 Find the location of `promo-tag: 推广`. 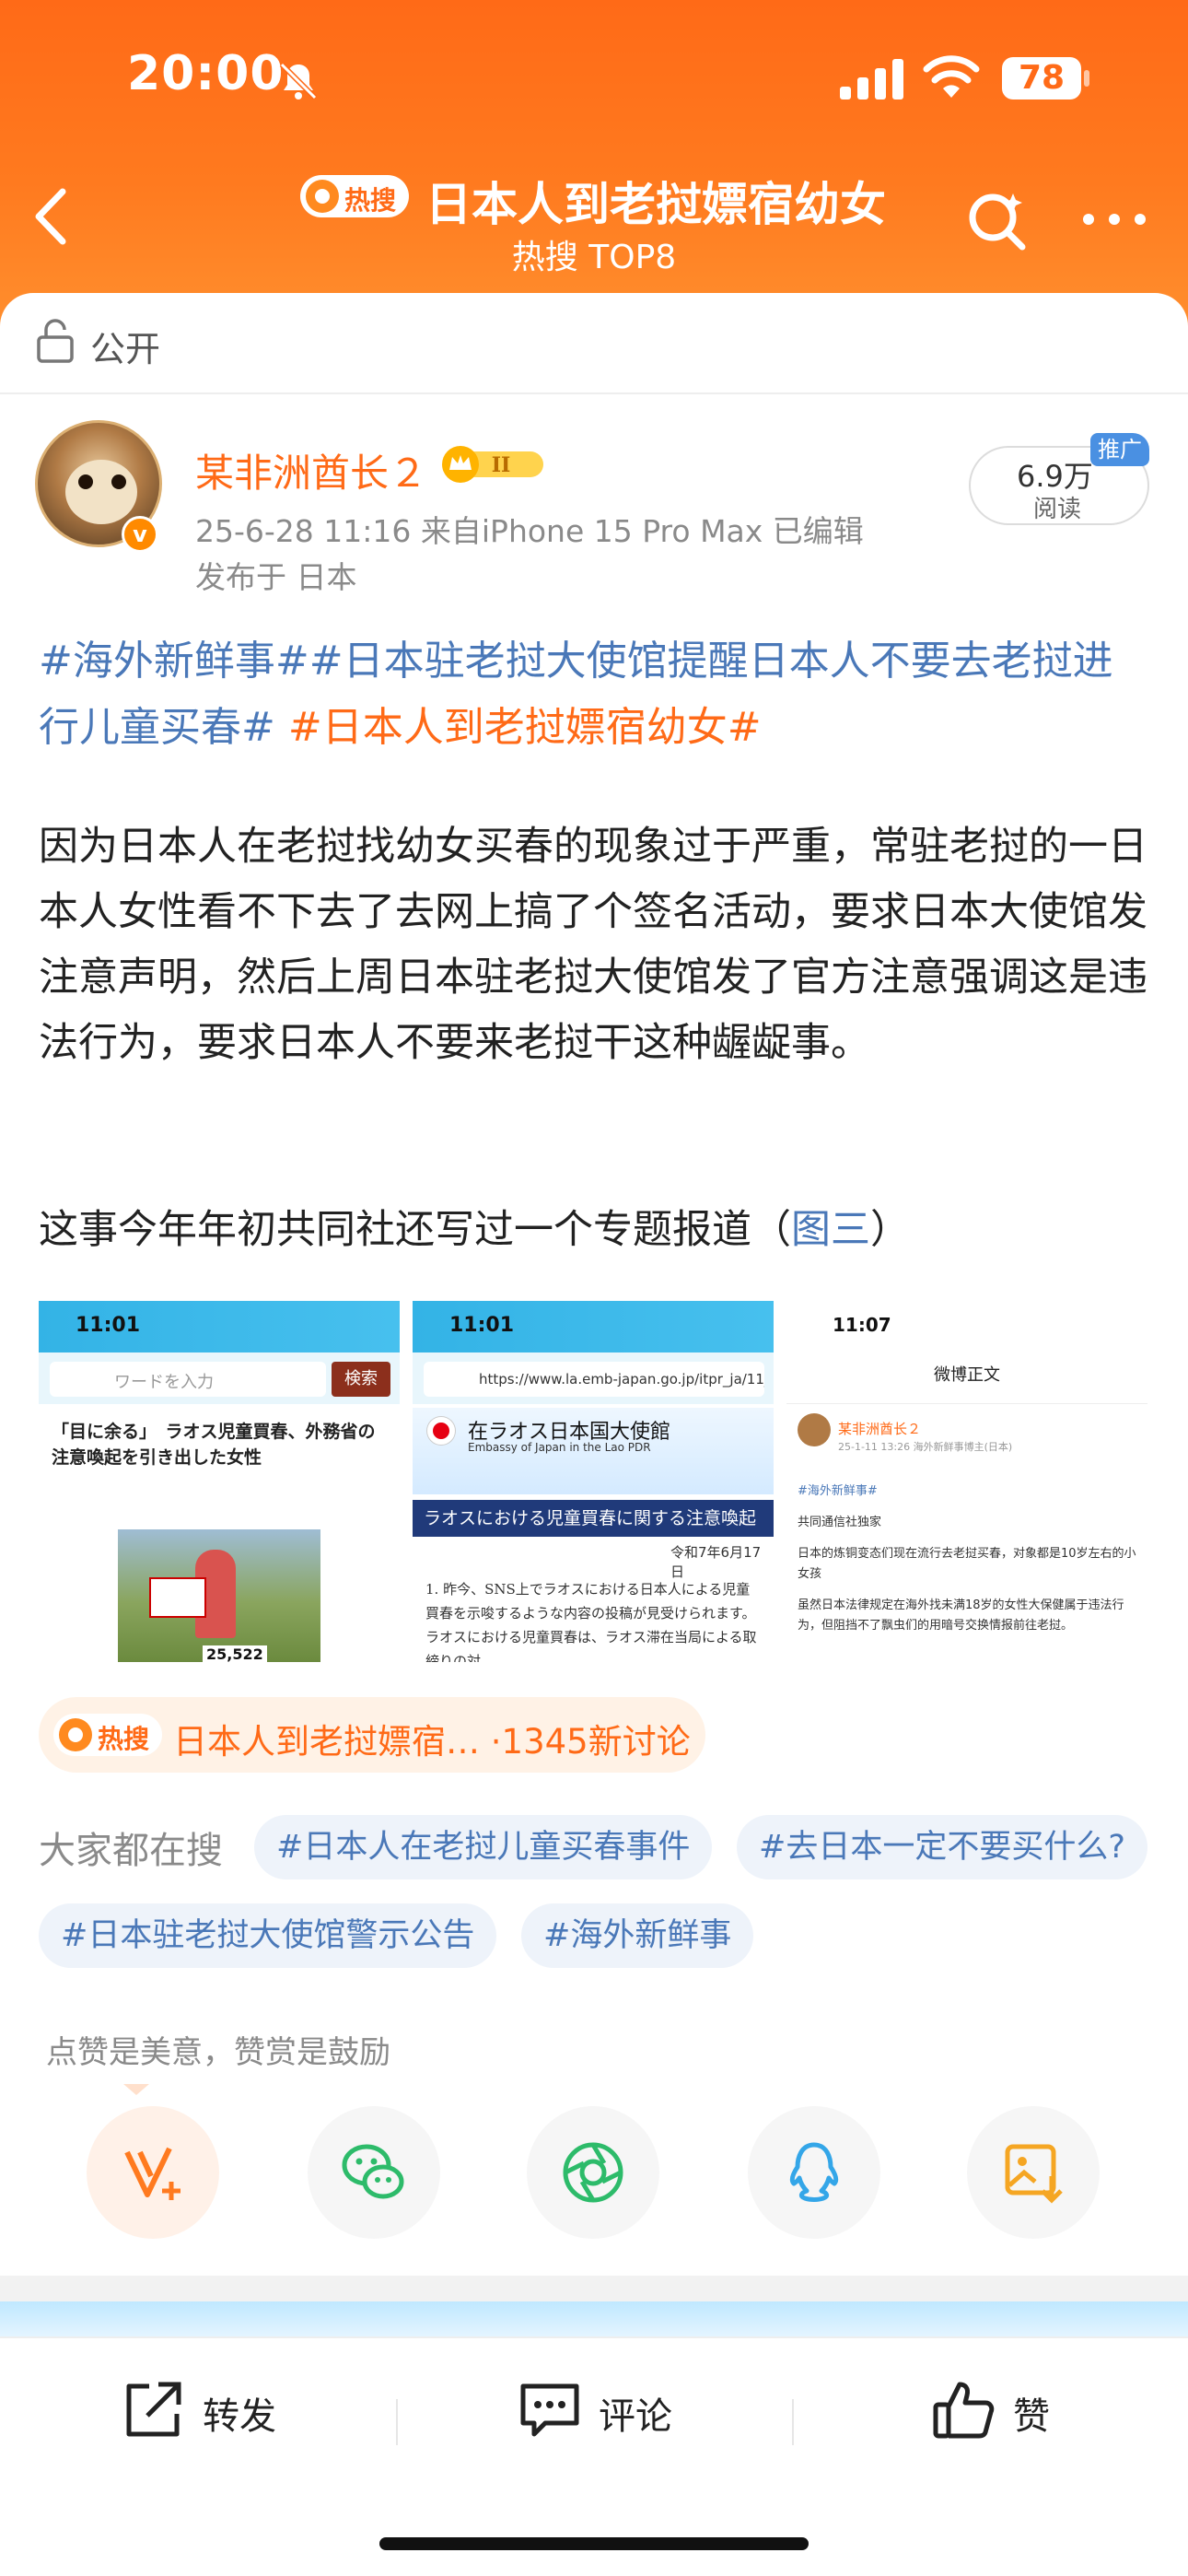

promo-tag: 推广 is located at coordinates (1119, 449).